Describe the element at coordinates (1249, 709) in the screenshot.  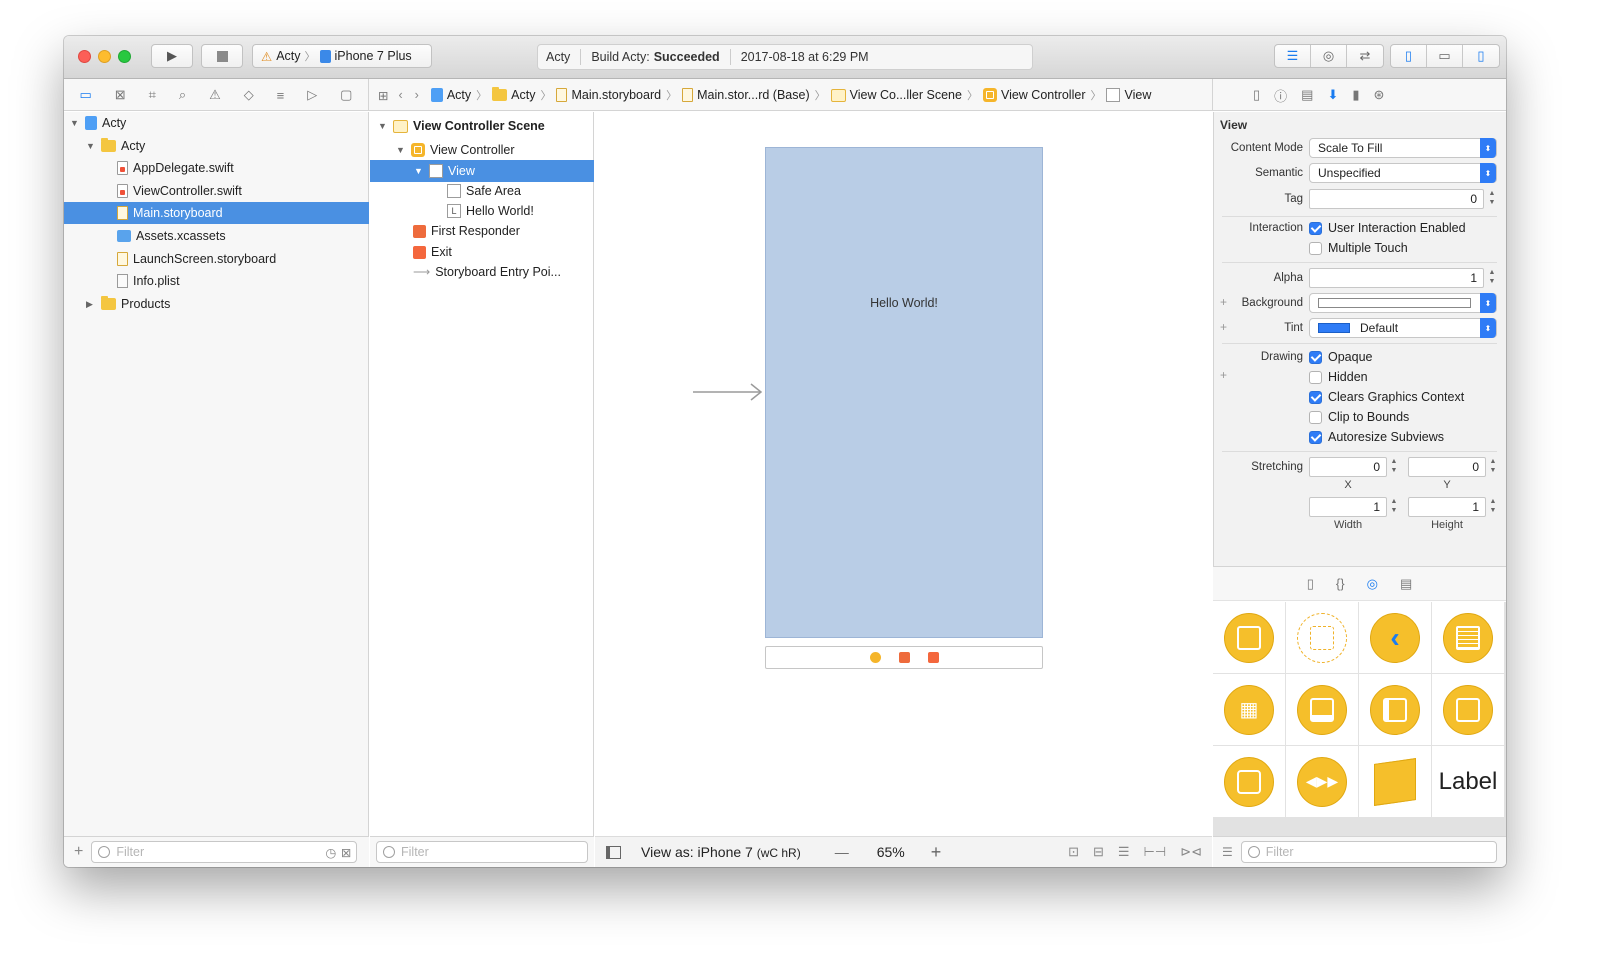
I see `library-item: ▦` at that location.